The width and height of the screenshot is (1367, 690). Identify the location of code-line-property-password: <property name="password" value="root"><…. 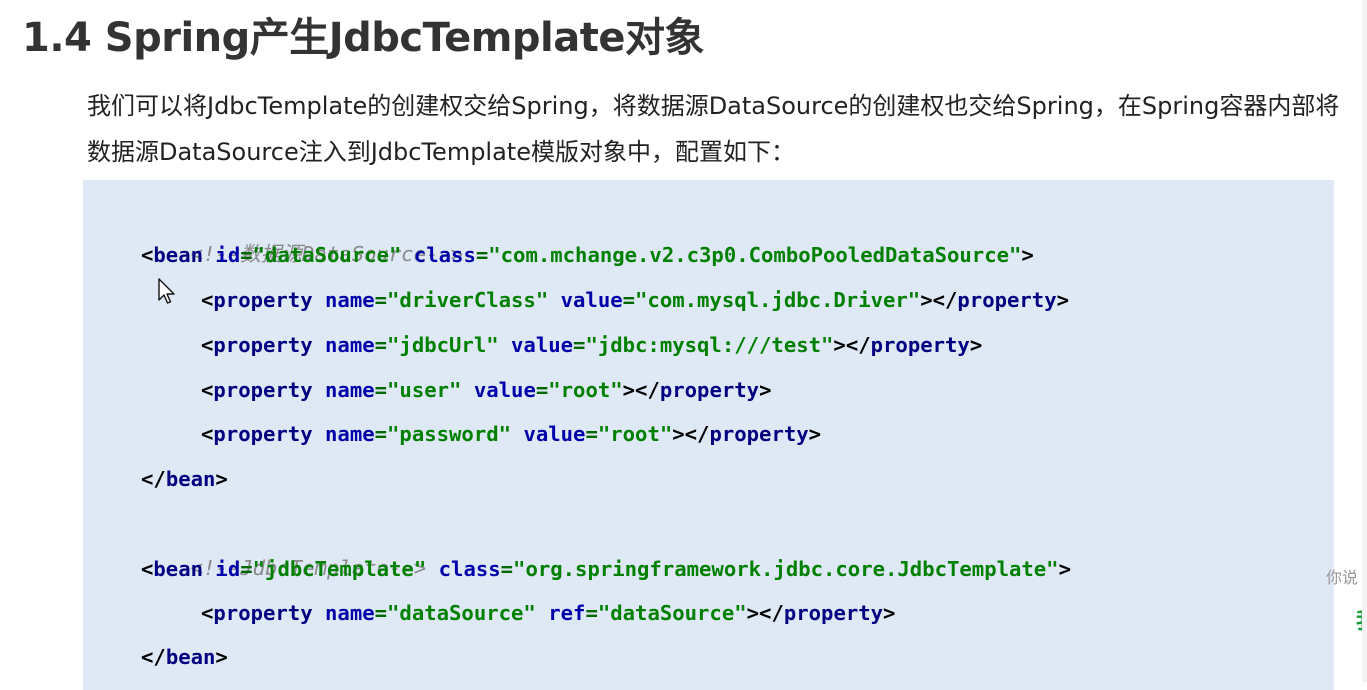
(511, 434).